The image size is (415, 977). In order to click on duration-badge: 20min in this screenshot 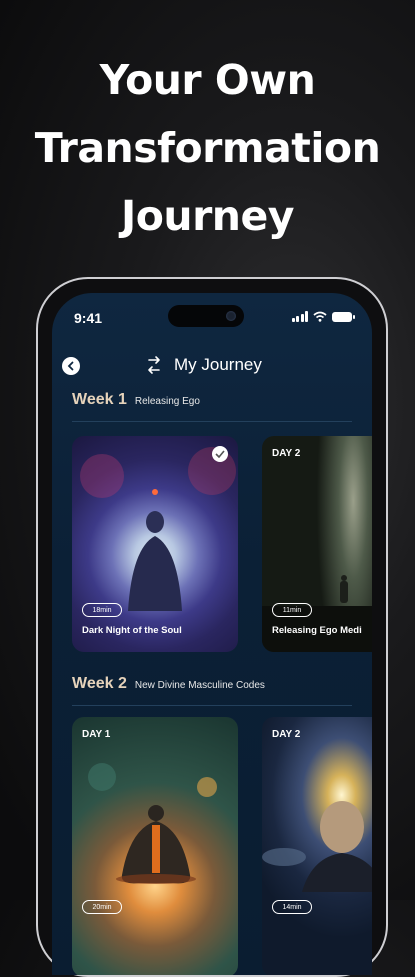, I will do `click(102, 907)`.